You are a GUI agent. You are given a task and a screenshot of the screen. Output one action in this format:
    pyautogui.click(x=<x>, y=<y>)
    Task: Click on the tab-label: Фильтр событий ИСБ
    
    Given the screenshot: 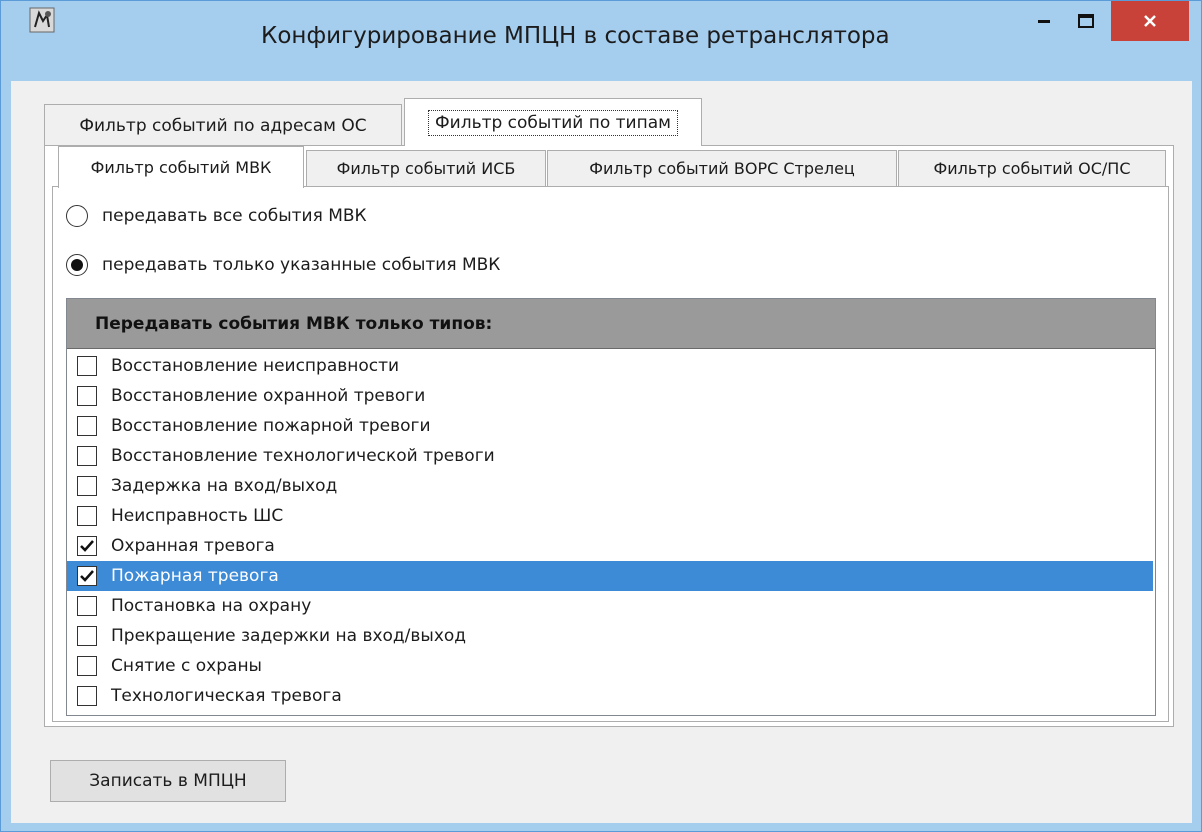 What is the action you would take?
    pyautogui.click(x=426, y=168)
    